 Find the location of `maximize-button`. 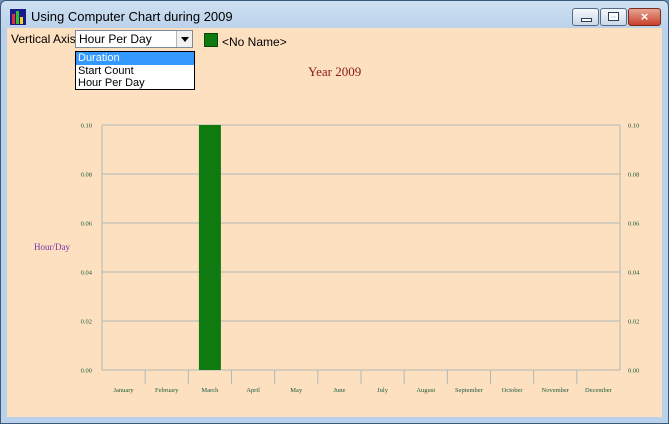

maximize-button is located at coordinates (613, 17).